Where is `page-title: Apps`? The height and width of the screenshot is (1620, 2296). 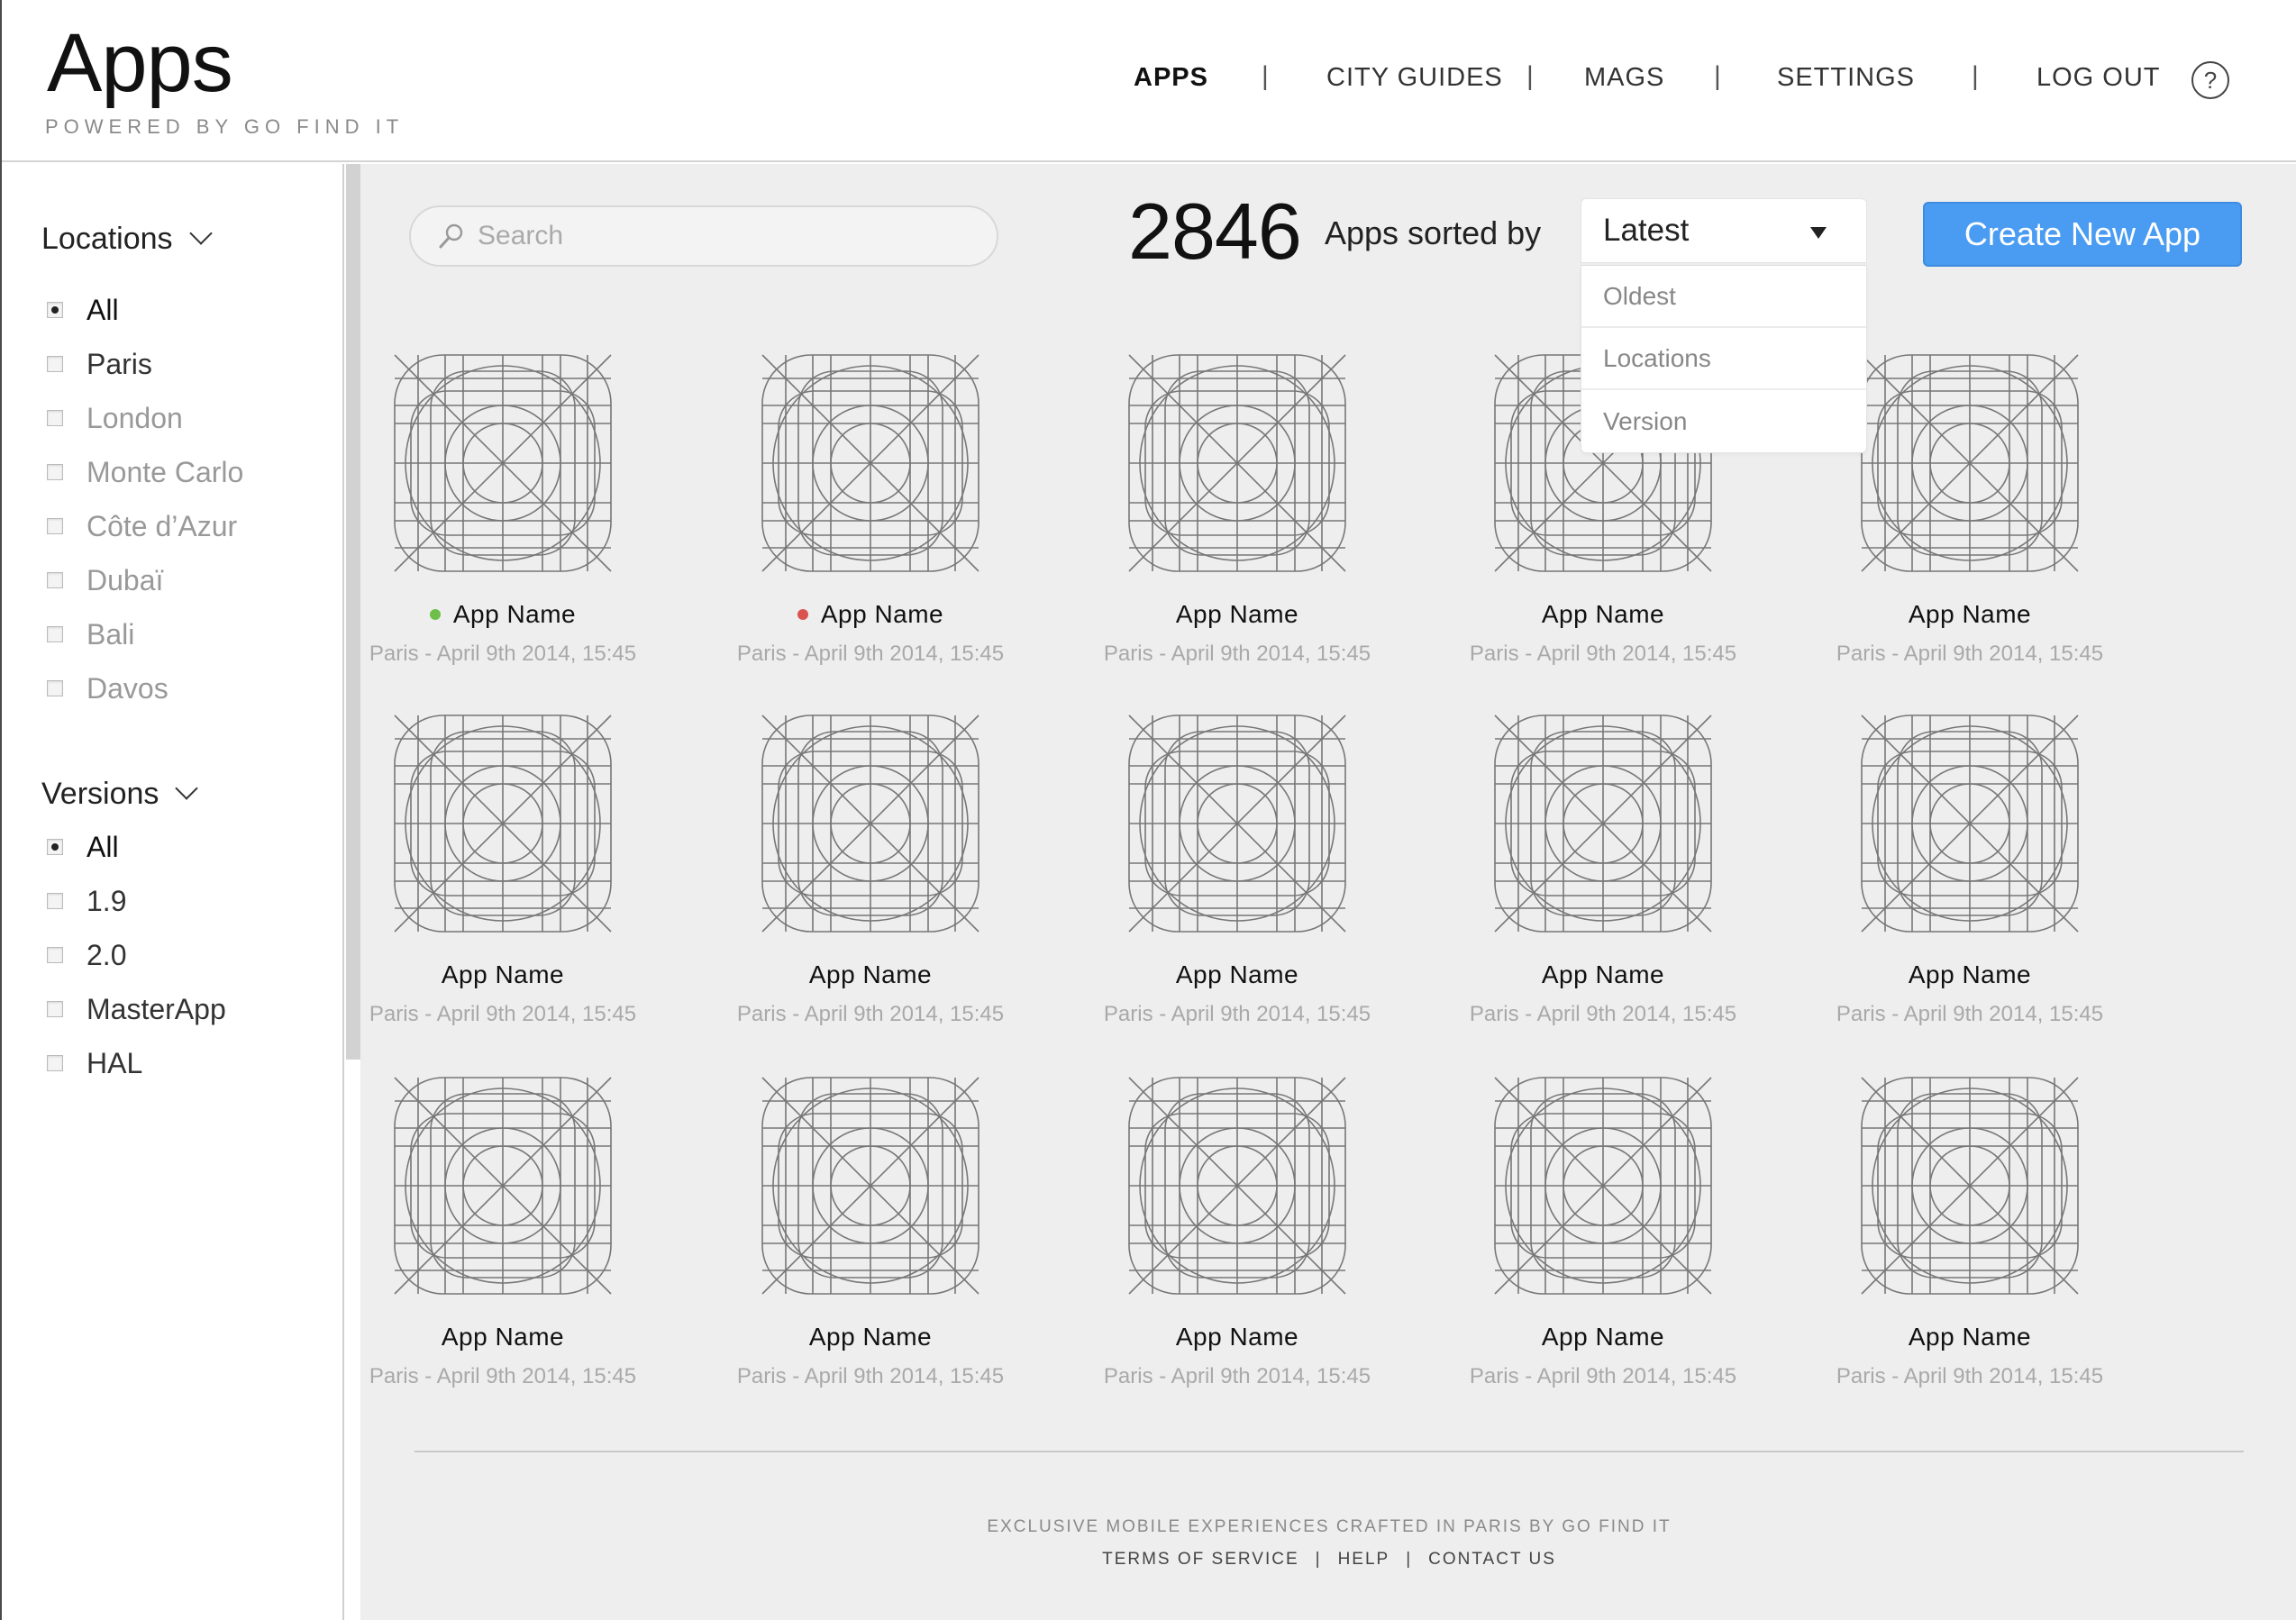
page-title: Apps is located at coordinates (140, 63).